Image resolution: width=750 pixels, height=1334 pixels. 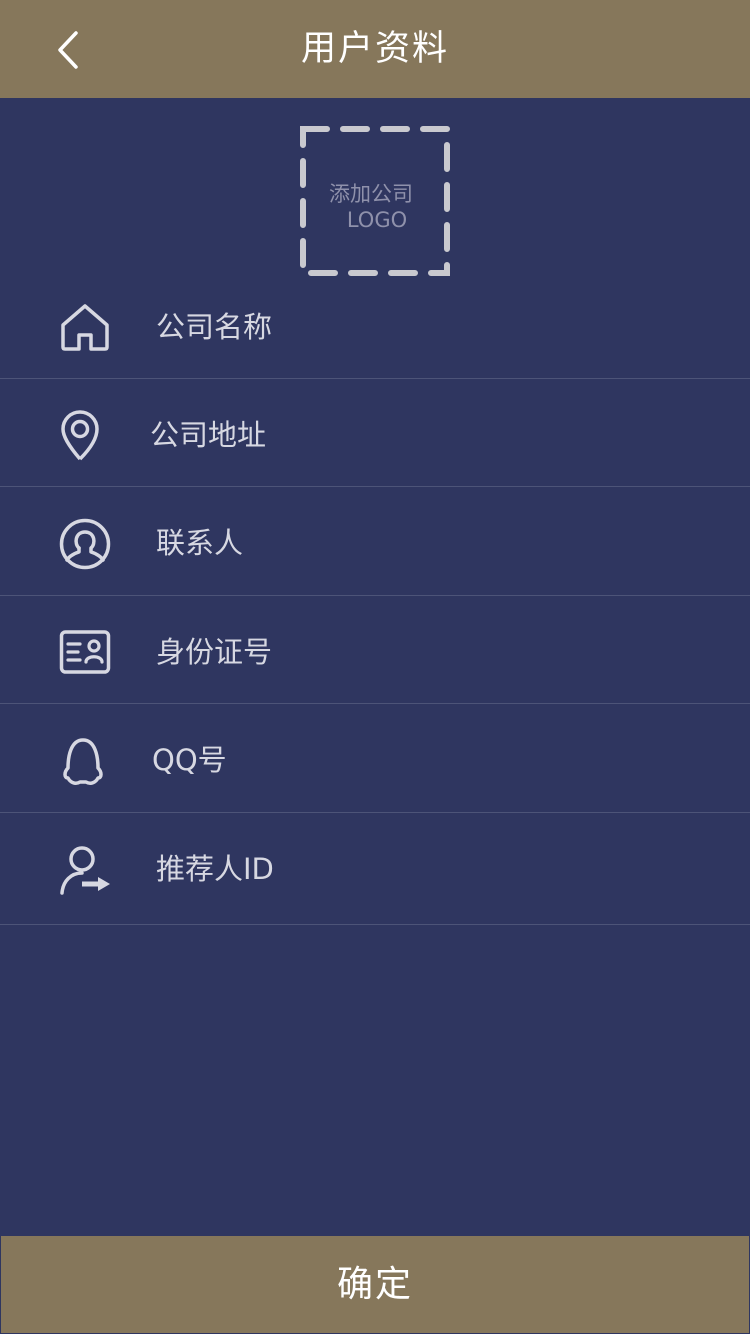 I want to click on company-name-label: 公司名称, so click(x=214, y=327).